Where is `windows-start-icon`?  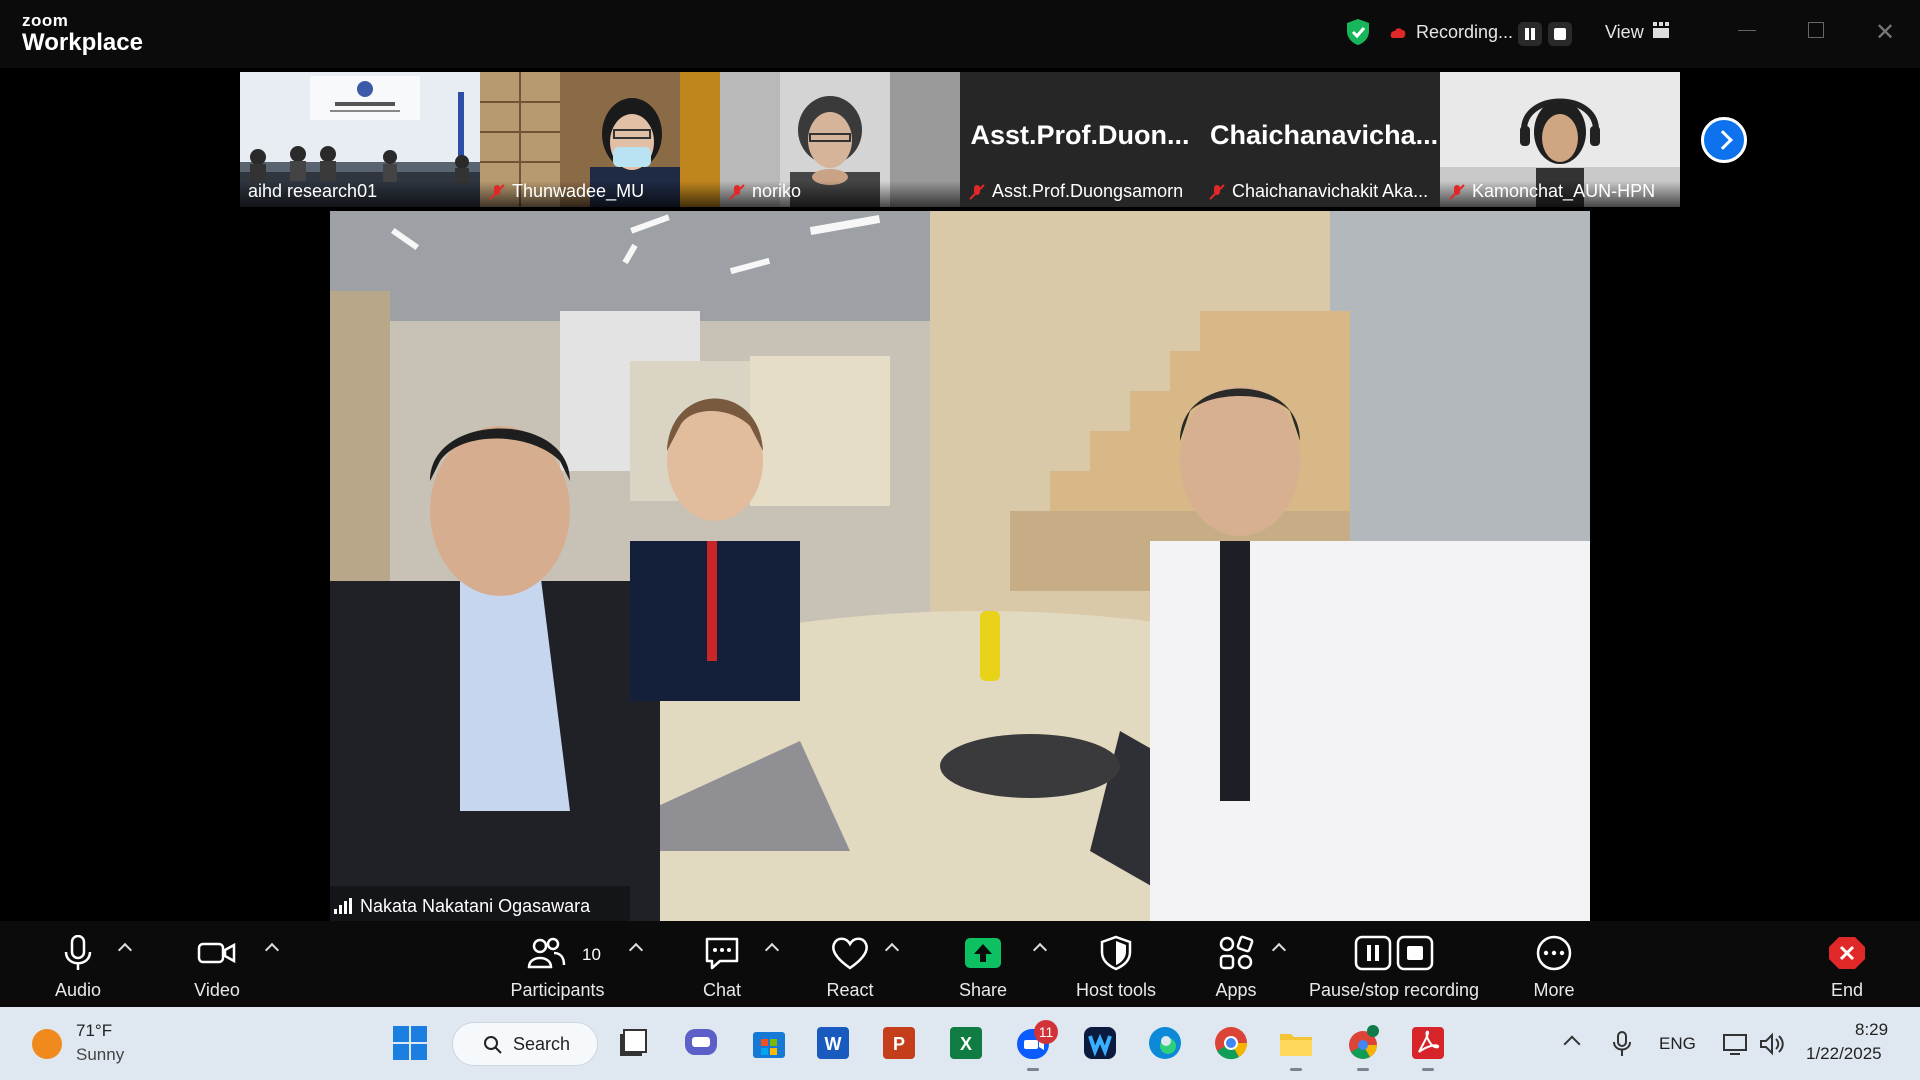
windows-start-icon is located at coordinates (410, 1043).